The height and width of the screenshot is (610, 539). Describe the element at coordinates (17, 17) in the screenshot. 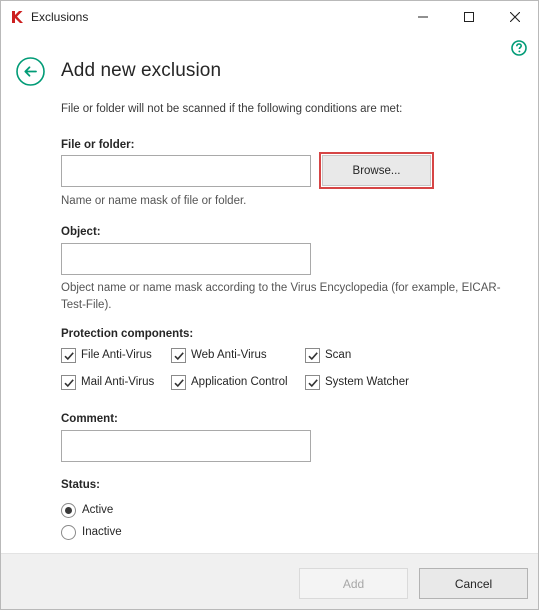

I see `kaspersky-logo-icon` at that location.